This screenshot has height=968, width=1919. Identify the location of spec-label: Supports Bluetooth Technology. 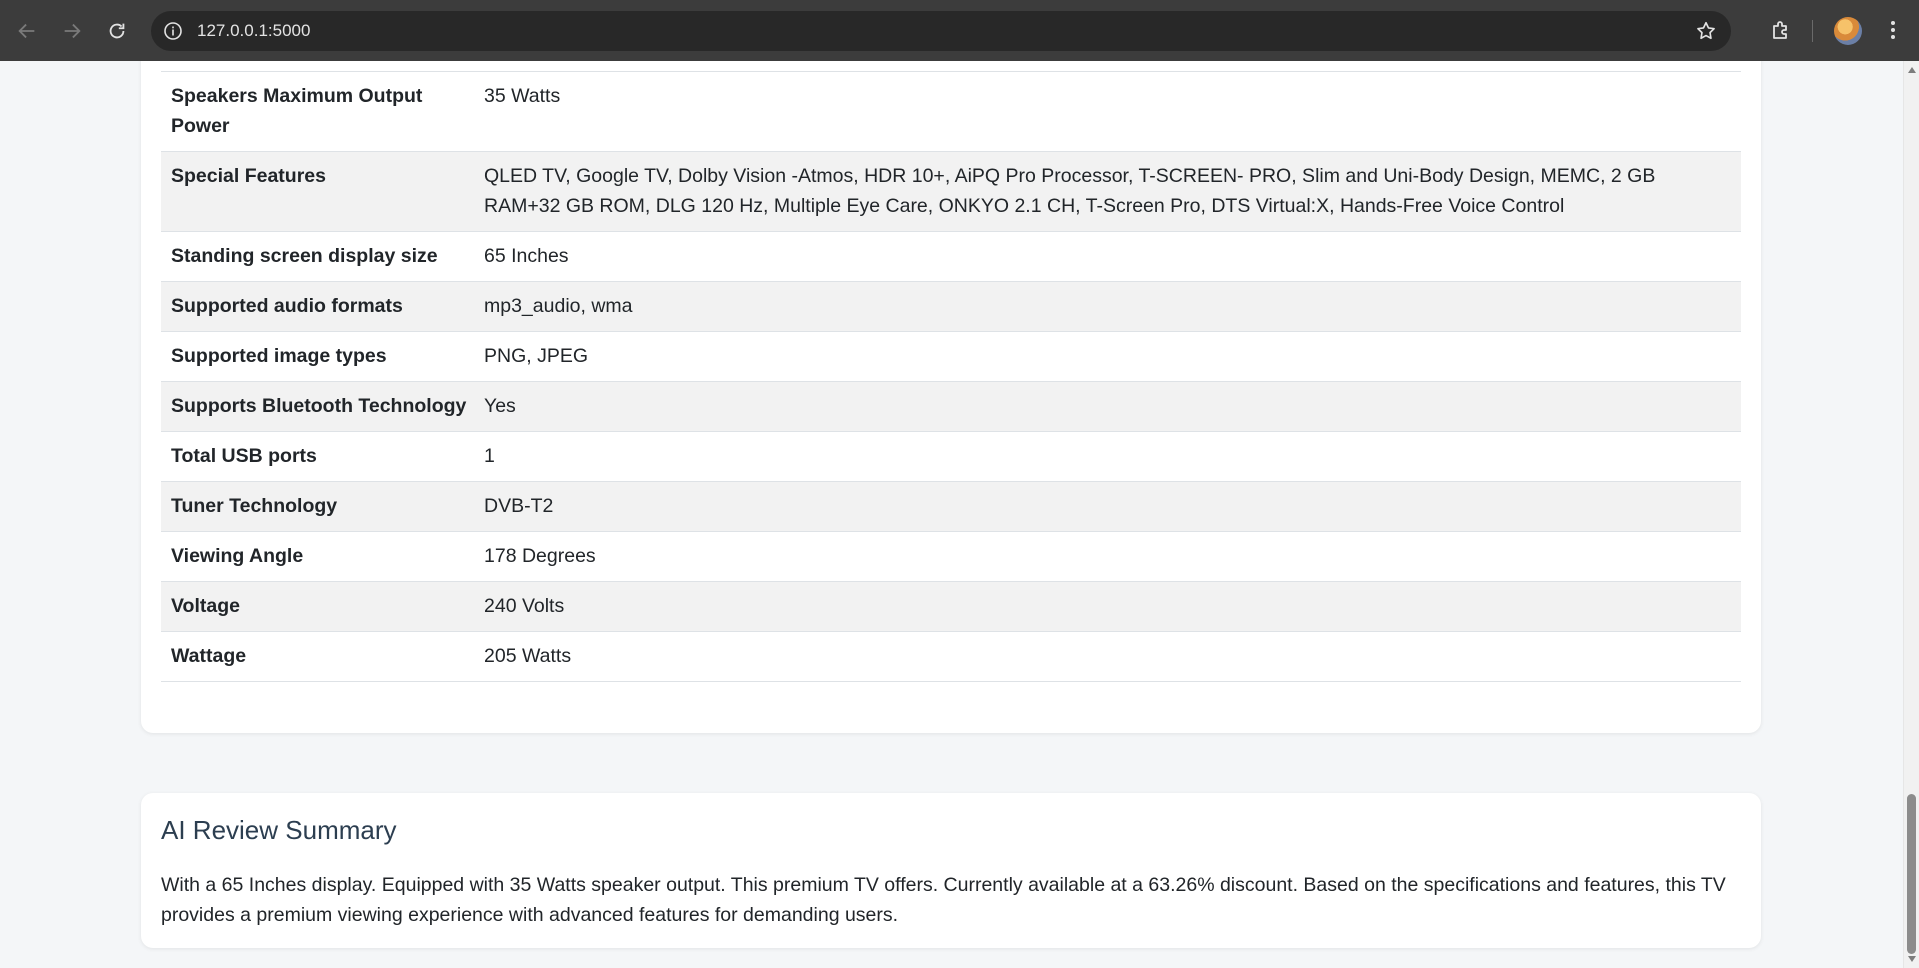
(322, 406).